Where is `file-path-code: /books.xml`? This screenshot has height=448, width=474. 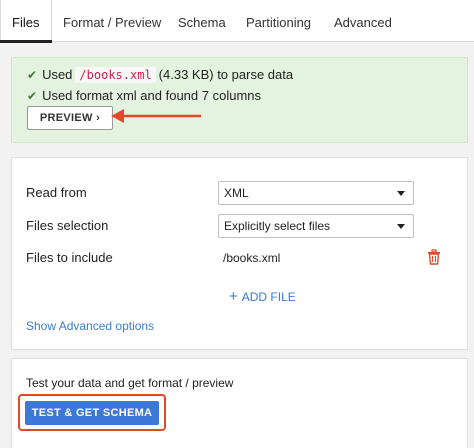
file-path-code: /books.xml is located at coordinates (115, 75).